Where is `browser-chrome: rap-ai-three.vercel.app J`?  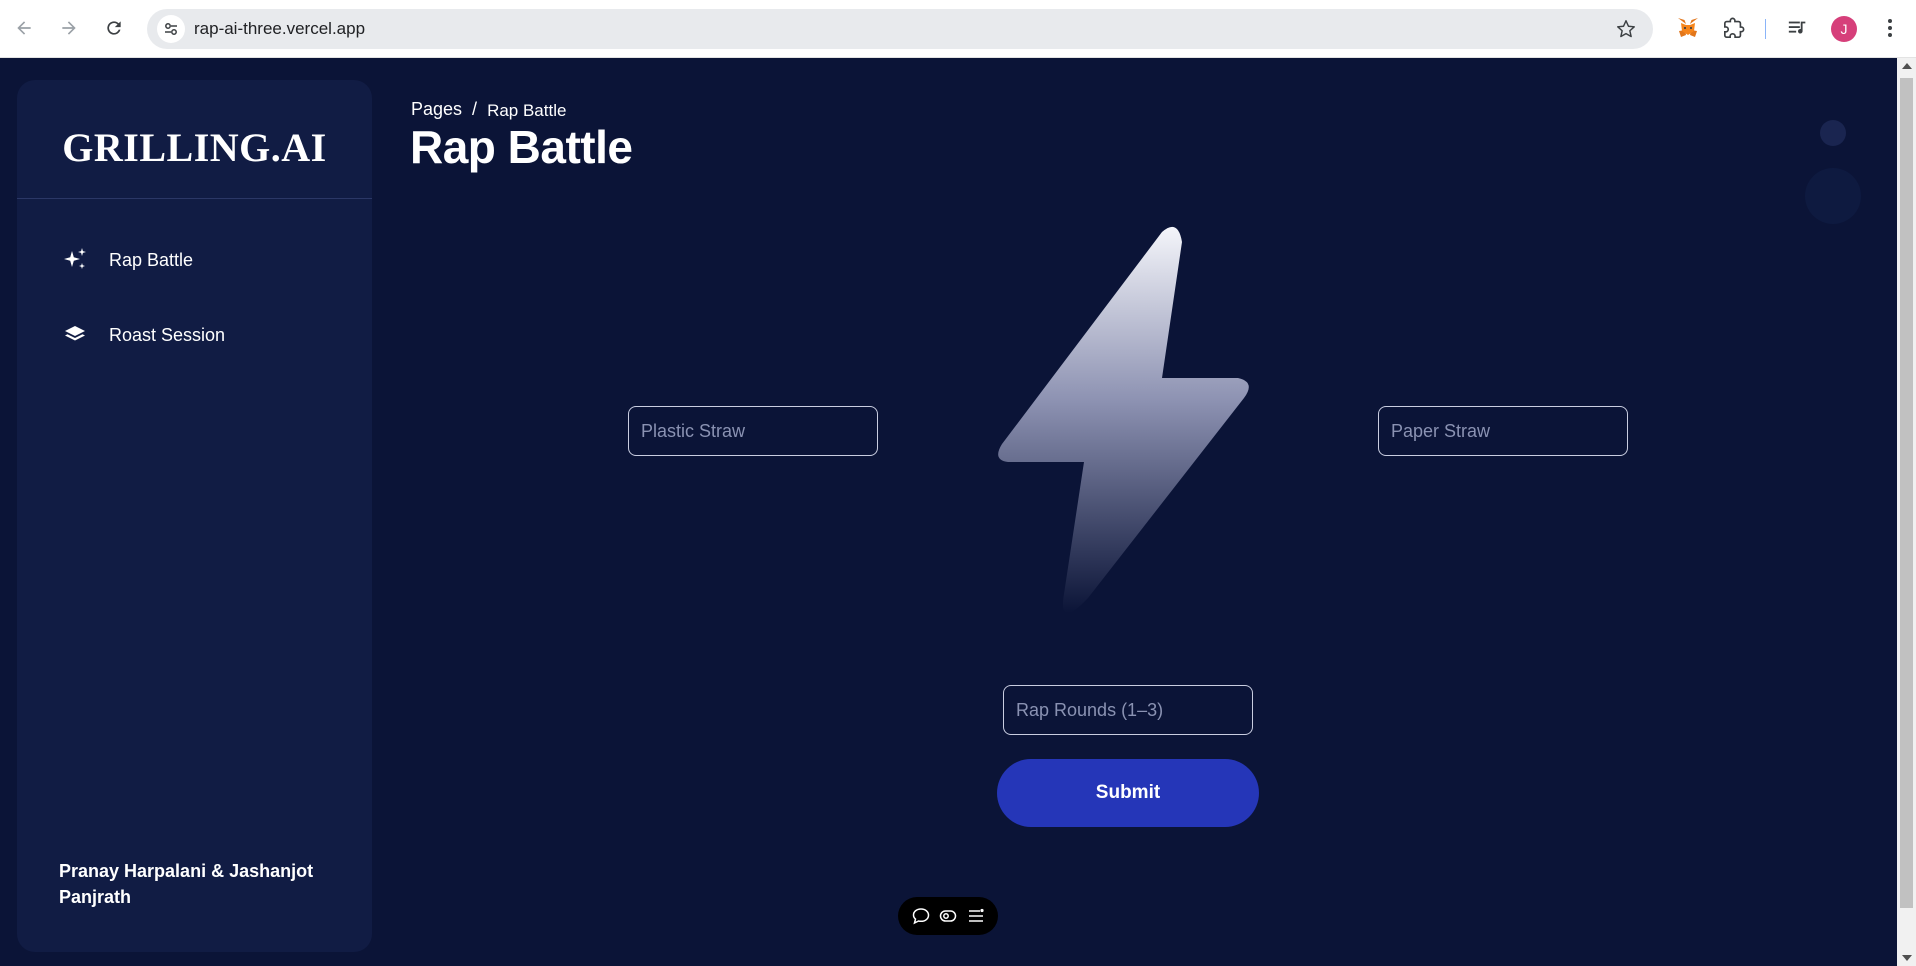
browser-chrome: rap-ai-three.vercel.app J is located at coordinates (958, 29).